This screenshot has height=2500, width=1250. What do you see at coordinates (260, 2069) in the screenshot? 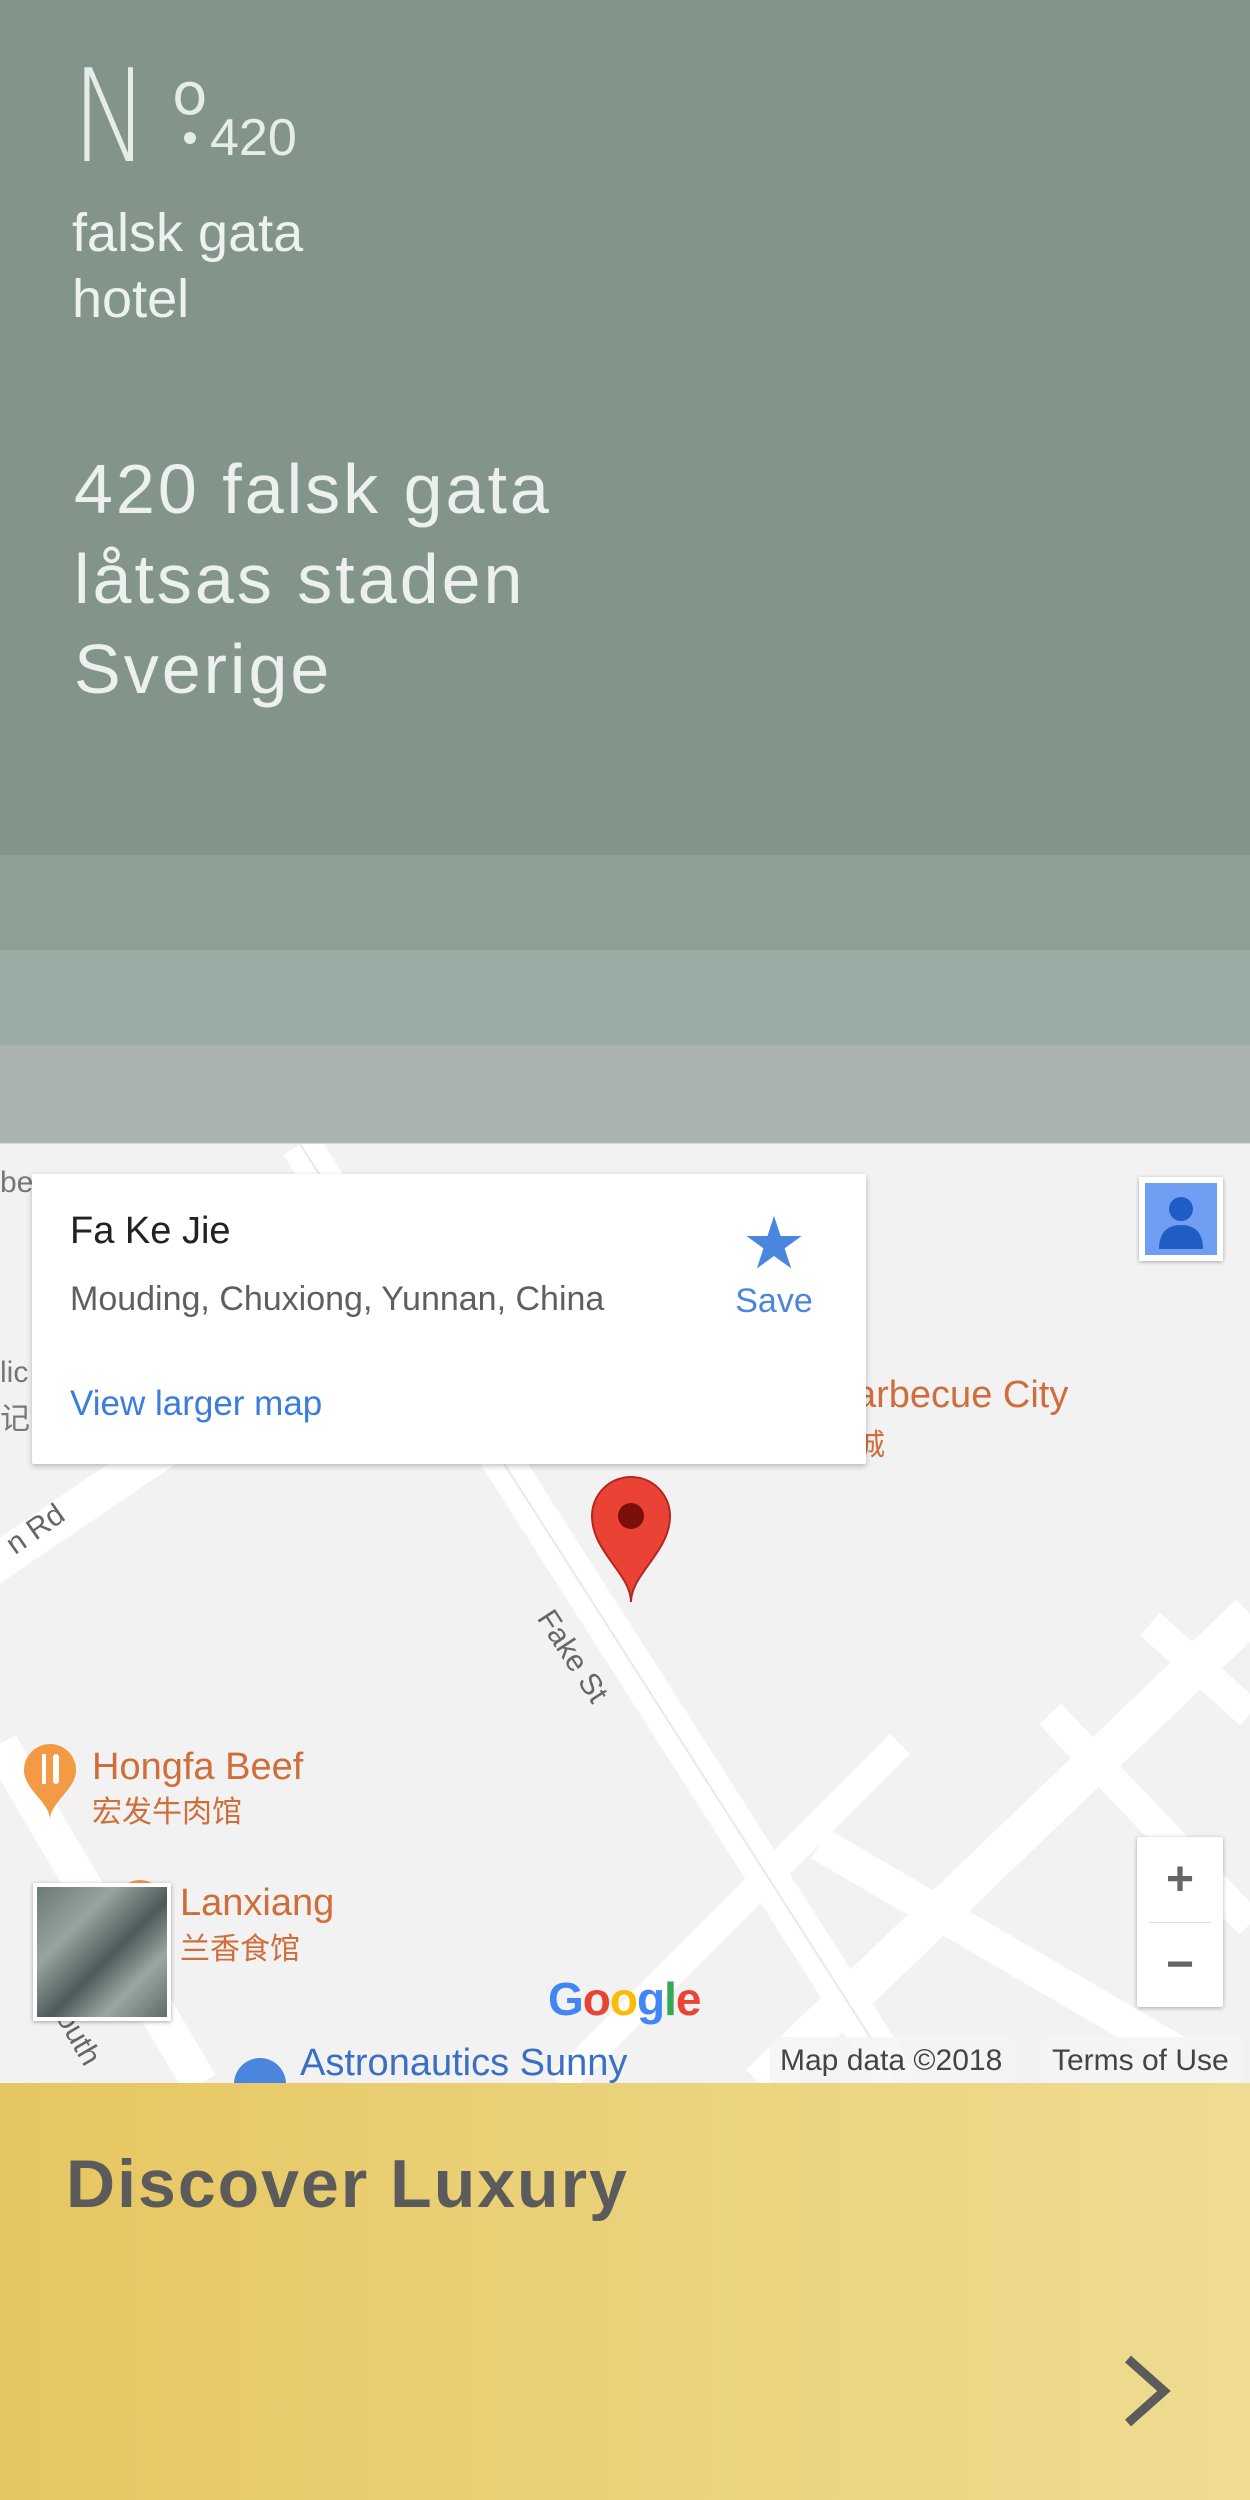
I see `poi-icon` at bounding box center [260, 2069].